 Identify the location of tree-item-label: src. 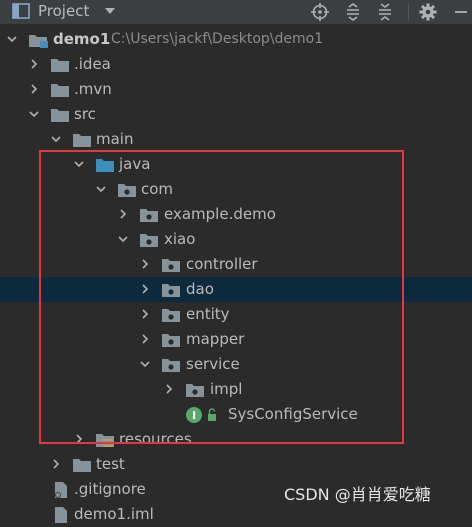
(85, 114).